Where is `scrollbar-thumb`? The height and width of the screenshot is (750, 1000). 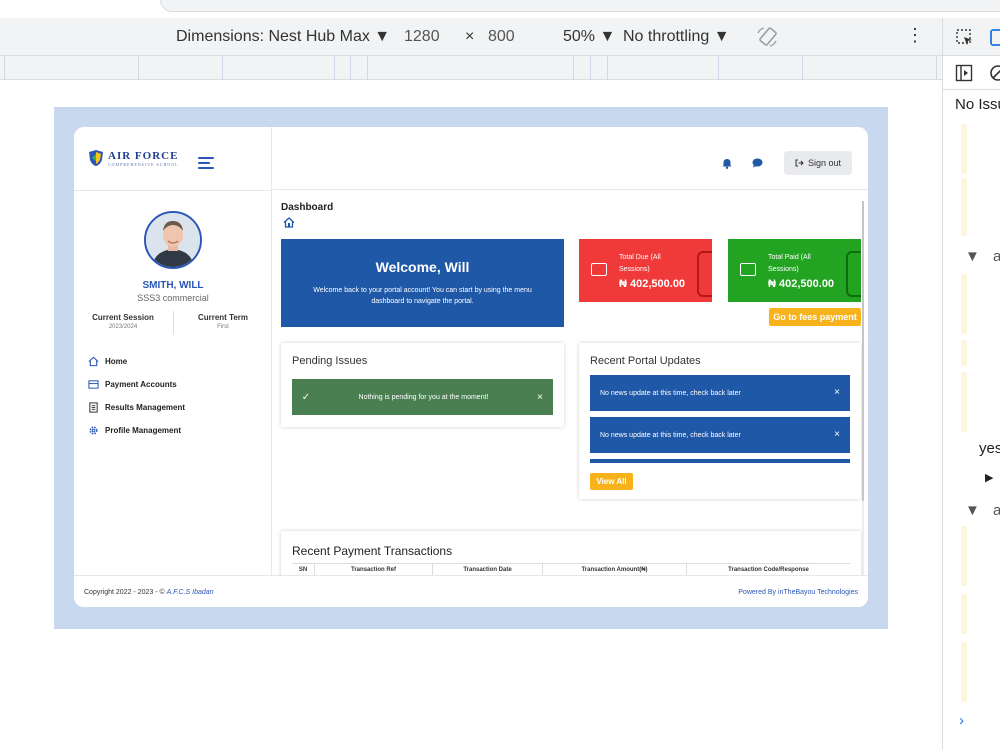
scrollbar-thumb is located at coordinates (863, 351).